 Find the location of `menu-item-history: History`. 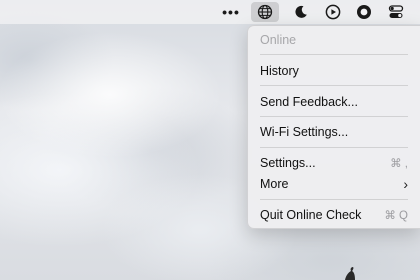

menu-item-history: History is located at coordinates (336, 71).